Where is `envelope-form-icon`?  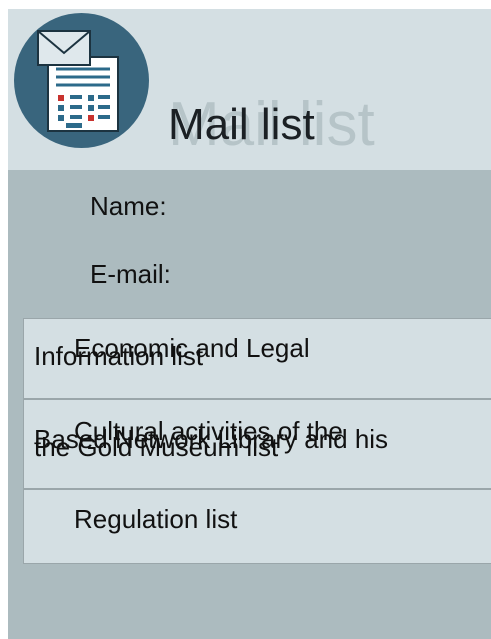
envelope-form-icon is located at coordinates (78, 81).